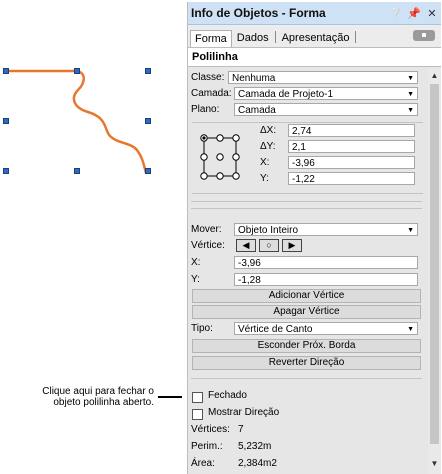 This screenshot has width=442, height=474. I want to click on mostrar-direcao-label: Mostrar Direção, so click(244, 412).